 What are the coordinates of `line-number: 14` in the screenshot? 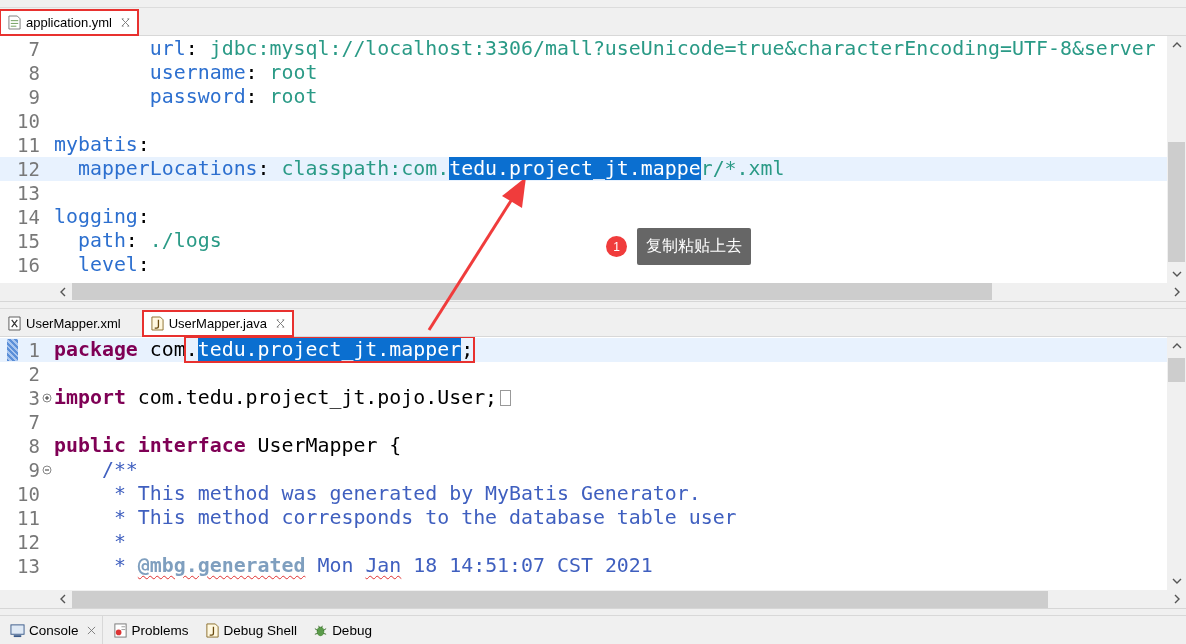 It's located at (28, 216).